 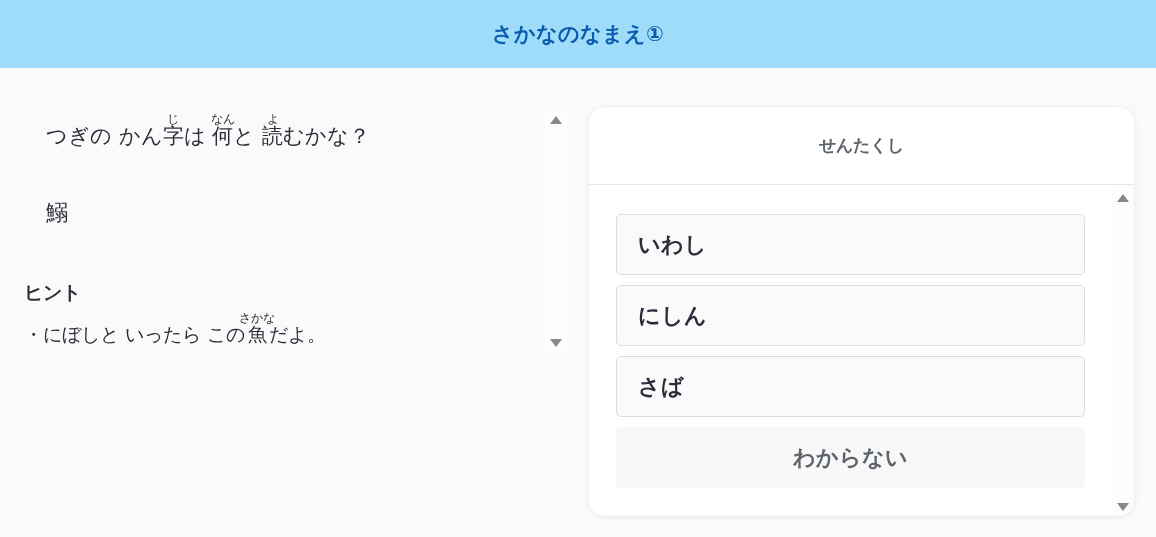 What do you see at coordinates (176, 329) in the screenshot?
I see `hint-text: ・にぼしと いったら この 魚 さかな だよ。` at bounding box center [176, 329].